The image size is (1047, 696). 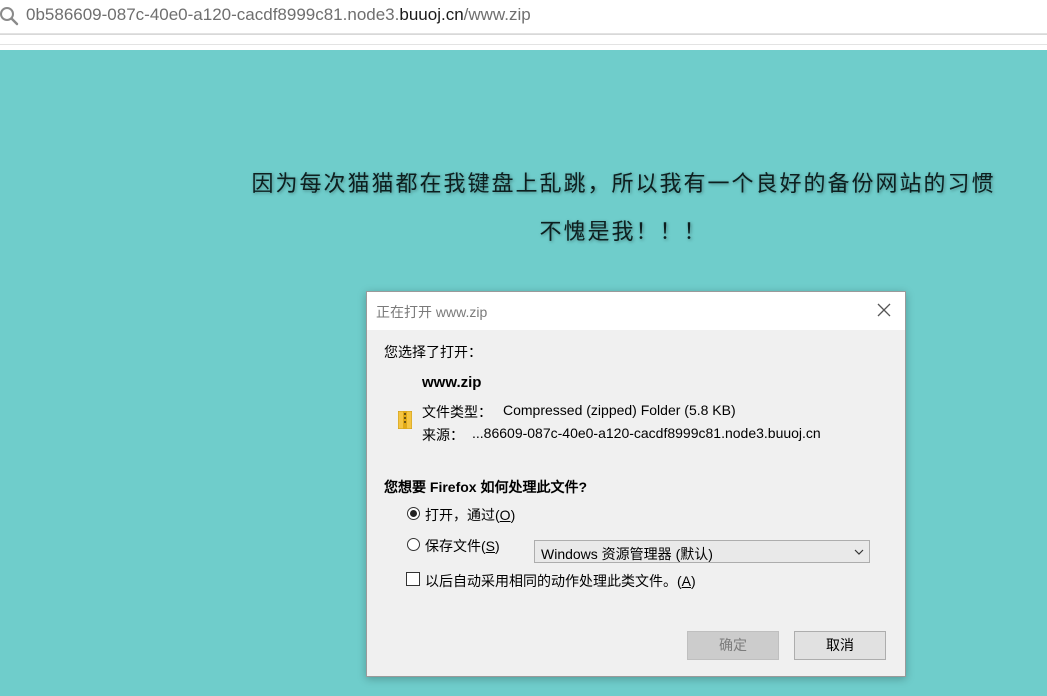 What do you see at coordinates (733, 645) in the screenshot?
I see `ok-button: 确定` at bounding box center [733, 645].